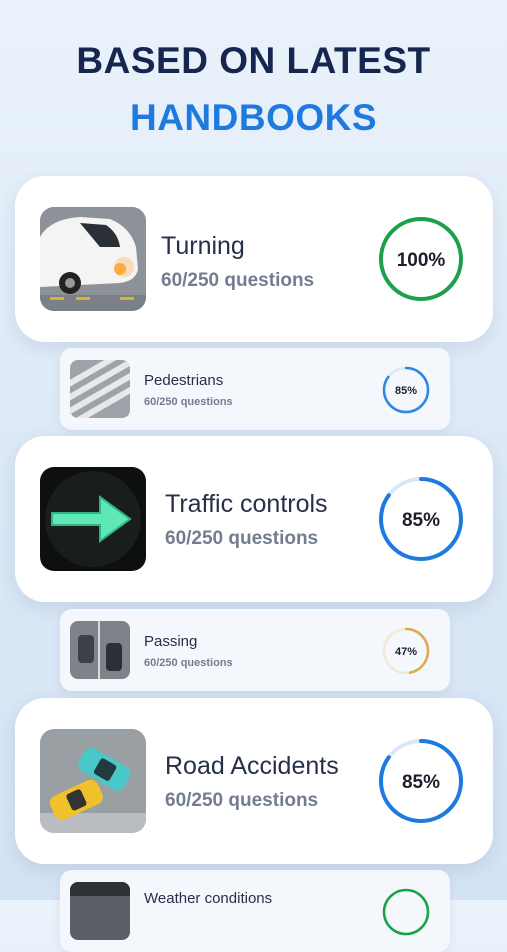 The width and height of the screenshot is (507, 952). What do you see at coordinates (246, 504) in the screenshot?
I see `topic-title: Traffic controls` at bounding box center [246, 504].